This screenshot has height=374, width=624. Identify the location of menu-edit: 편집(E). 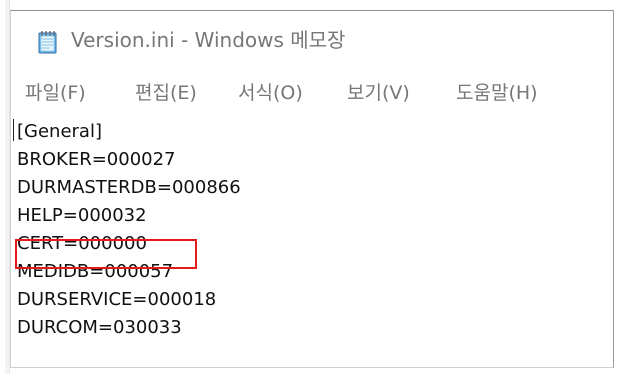
(166, 93).